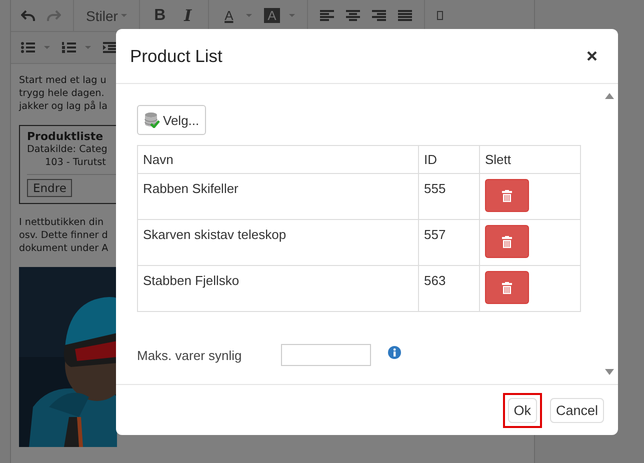 Image resolution: width=644 pixels, height=463 pixels. What do you see at coordinates (449, 243) in the screenshot?
I see `table-cell: 557` at bounding box center [449, 243].